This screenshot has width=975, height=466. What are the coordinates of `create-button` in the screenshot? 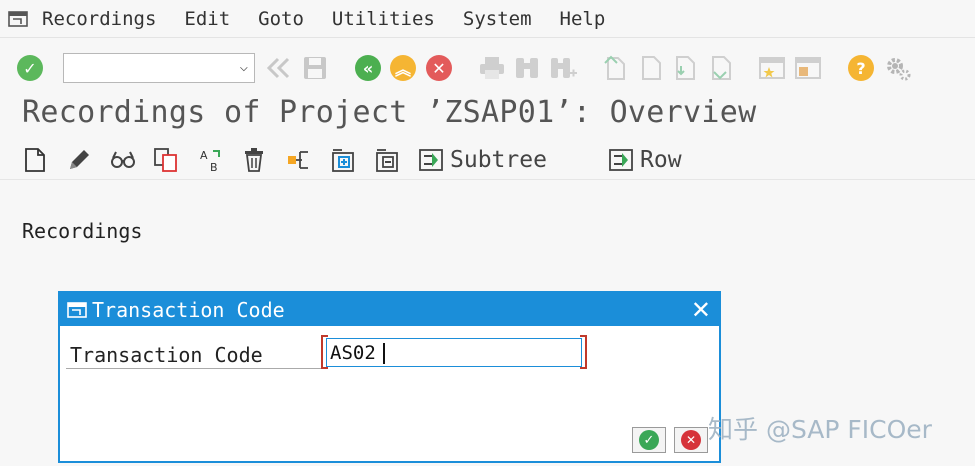 It's located at (35, 160).